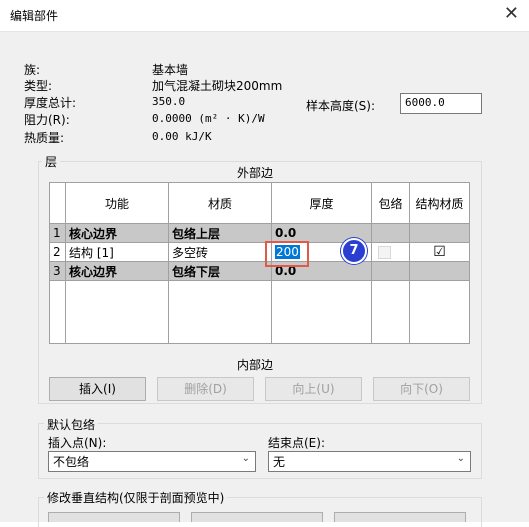 This screenshot has height=527, width=529. Describe the element at coordinates (205, 389) in the screenshot. I see `delete-button: 删除(D)` at that location.